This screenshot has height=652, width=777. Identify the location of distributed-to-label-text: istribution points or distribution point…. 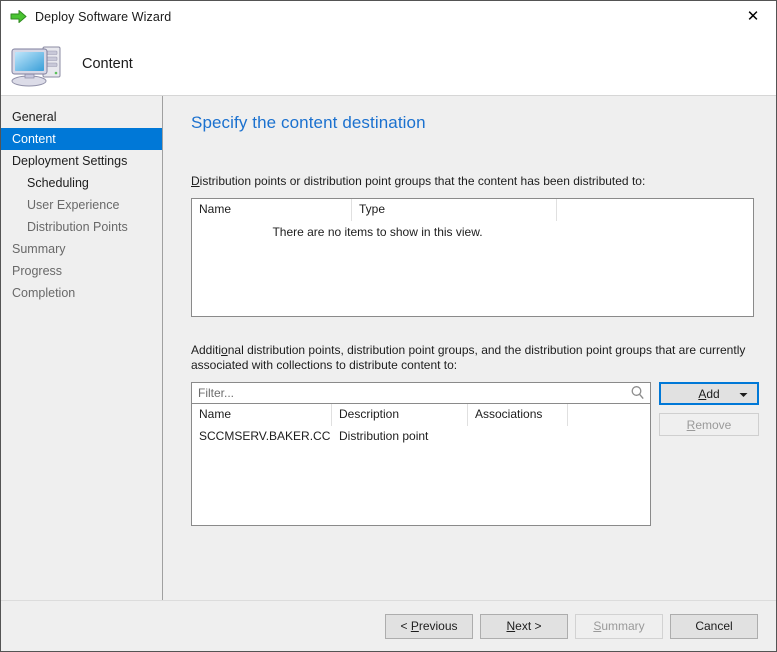
(422, 181).